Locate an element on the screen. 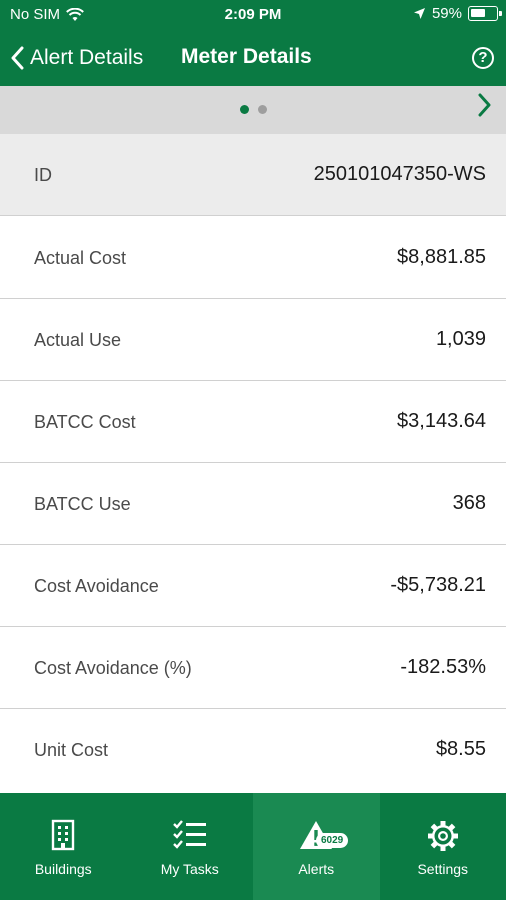  pager-bar is located at coordinates (253, 110).